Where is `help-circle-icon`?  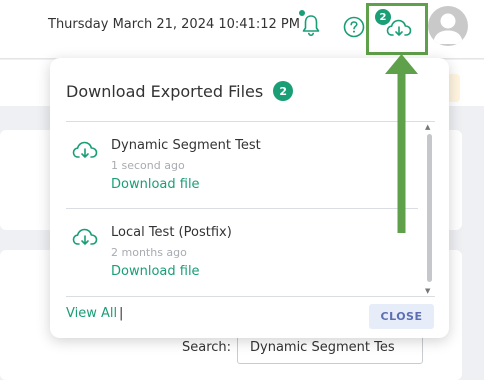
help-circle-icon is located at coordinates (354, 27).